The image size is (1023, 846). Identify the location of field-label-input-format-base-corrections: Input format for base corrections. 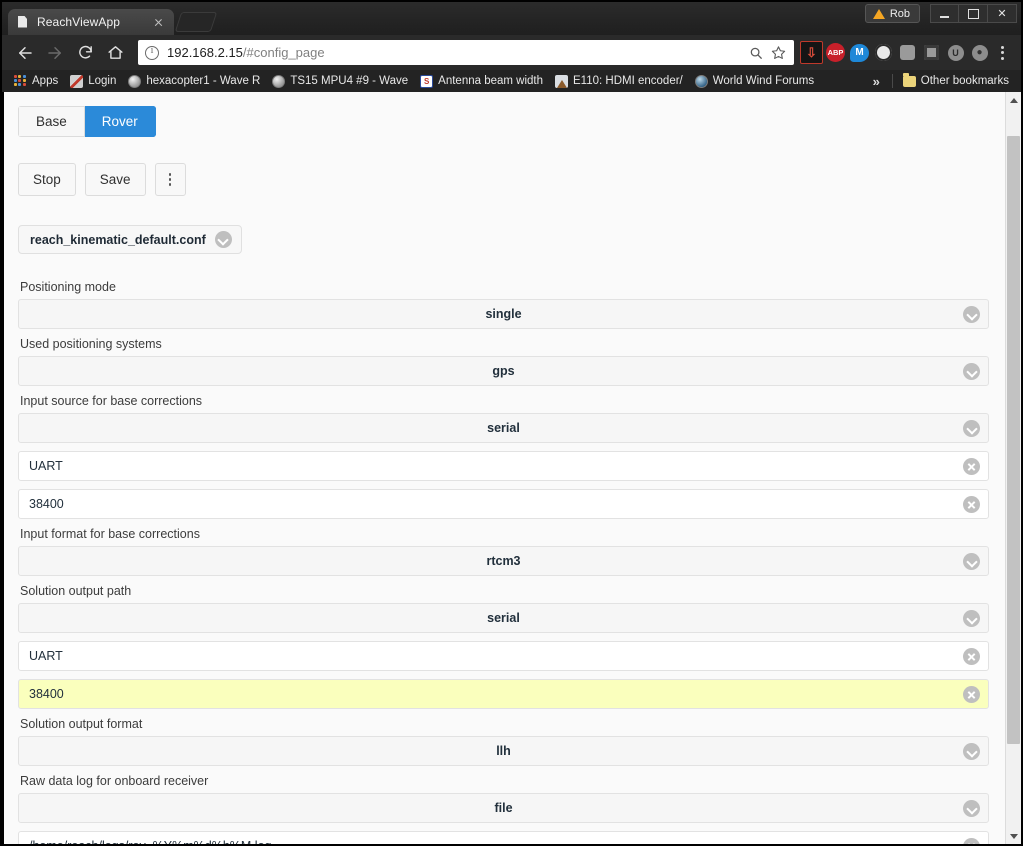
(110, 534).